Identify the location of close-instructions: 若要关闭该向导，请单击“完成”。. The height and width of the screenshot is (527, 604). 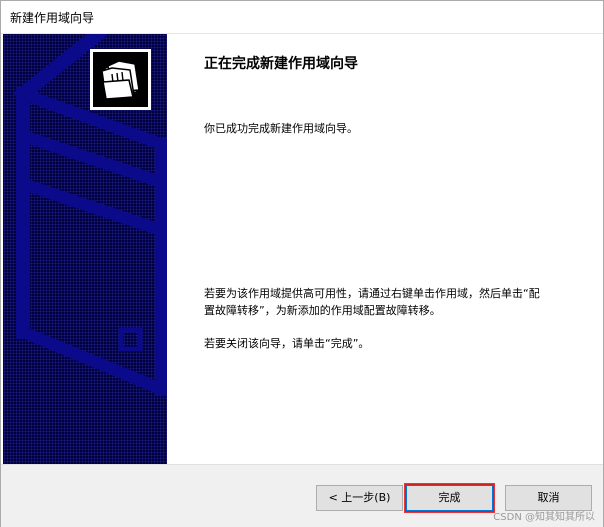
(287, 343).